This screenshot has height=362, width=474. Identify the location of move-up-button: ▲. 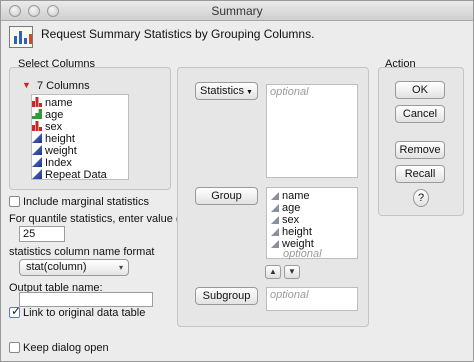
(273, 272).